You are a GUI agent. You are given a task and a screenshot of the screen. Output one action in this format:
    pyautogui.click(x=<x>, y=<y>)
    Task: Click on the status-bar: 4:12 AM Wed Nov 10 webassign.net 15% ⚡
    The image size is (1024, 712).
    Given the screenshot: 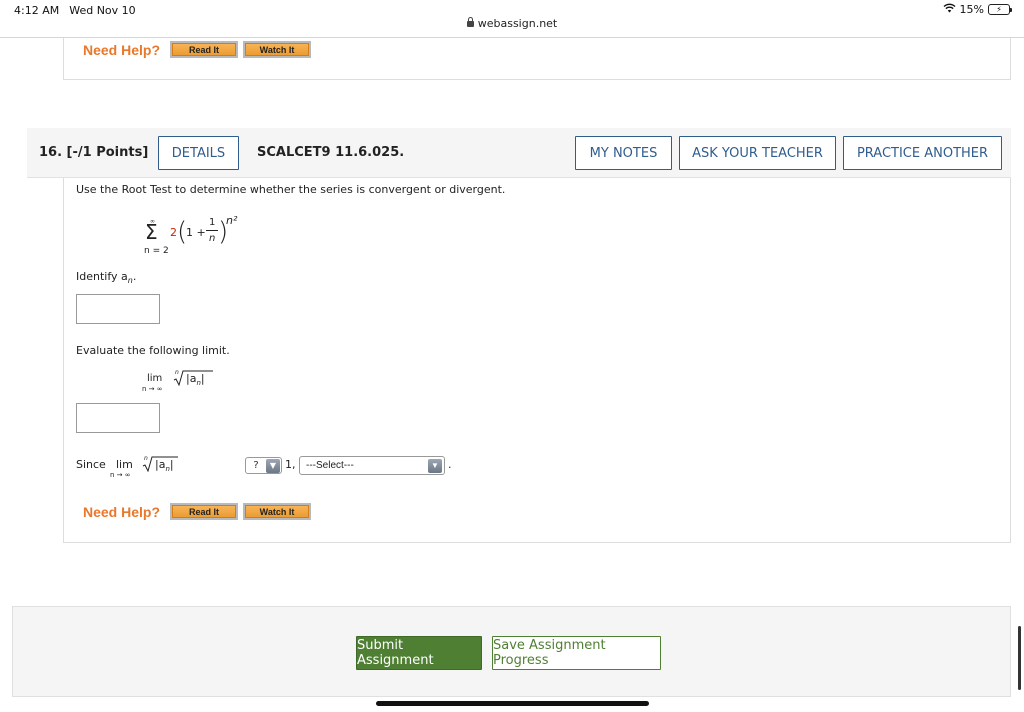 What is the action you would take?
    pyautogui.click(x=512, y=19)
    